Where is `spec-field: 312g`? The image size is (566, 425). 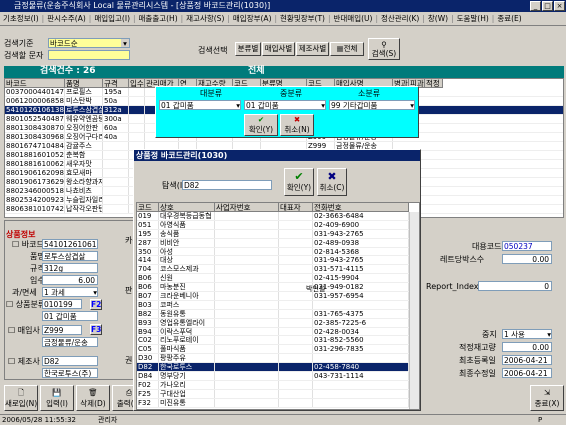 spec-field: 312g is located at coordinates (70, 268).